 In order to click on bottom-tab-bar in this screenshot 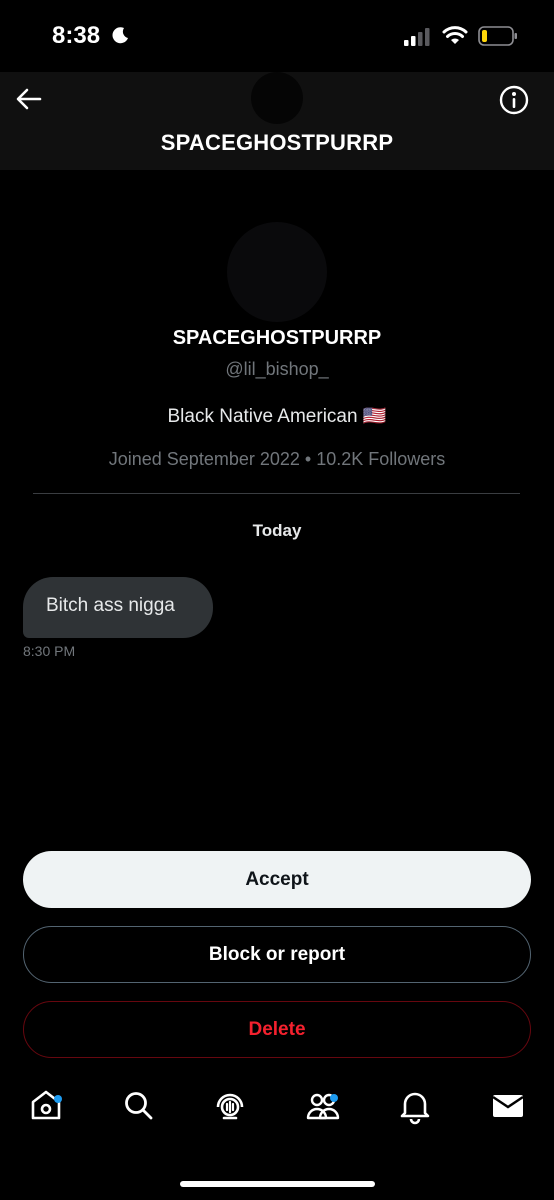, I will do `click(277, 1120)`.